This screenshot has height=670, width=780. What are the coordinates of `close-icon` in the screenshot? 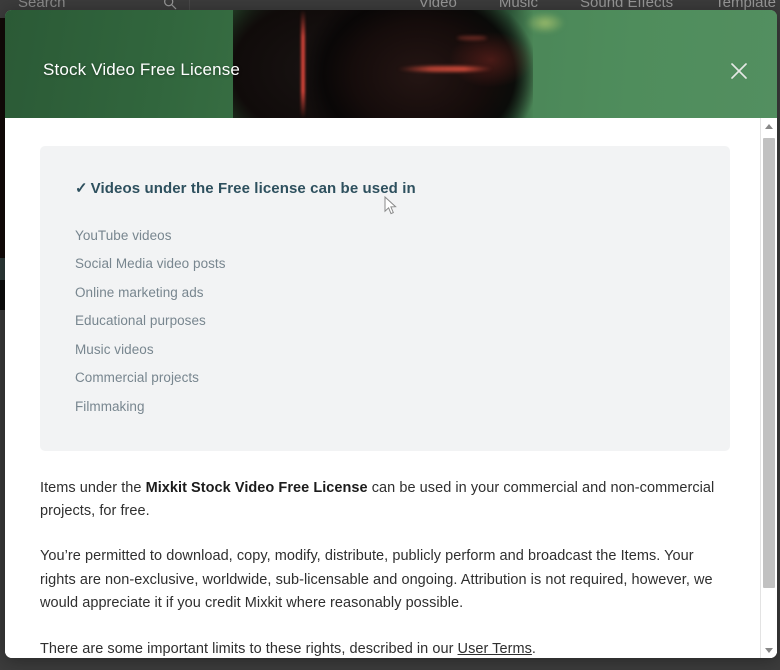 It's located at (739, 71).